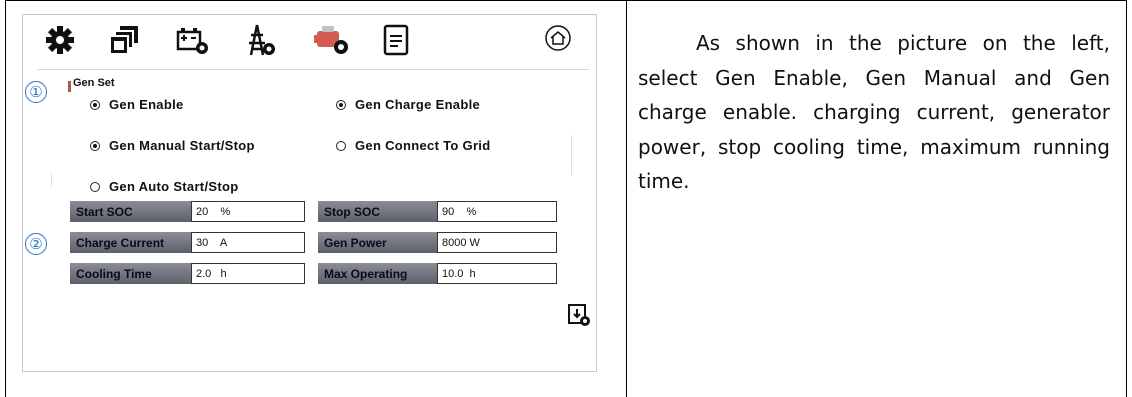 Image resolution: width=1132 pixels, height=397 pixels. I want to click on start-soc-input: 20 %, so click(248, 211).